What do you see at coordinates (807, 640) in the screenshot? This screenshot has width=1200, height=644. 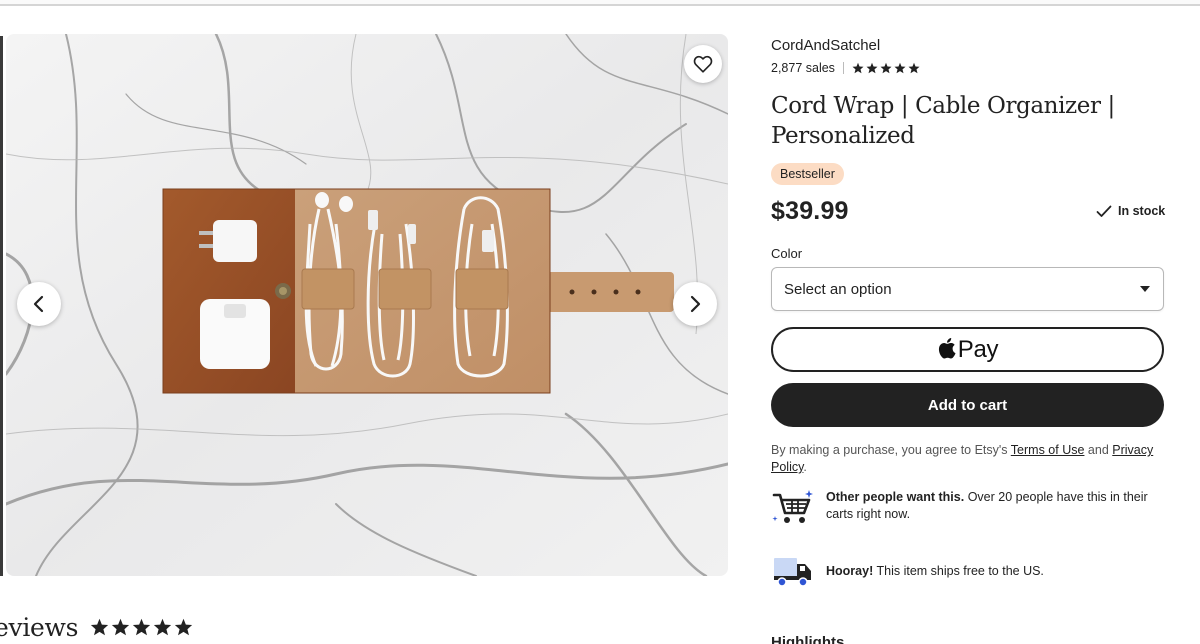 I see `highlights-heading: Highlights` at bounding box center [807, 640].